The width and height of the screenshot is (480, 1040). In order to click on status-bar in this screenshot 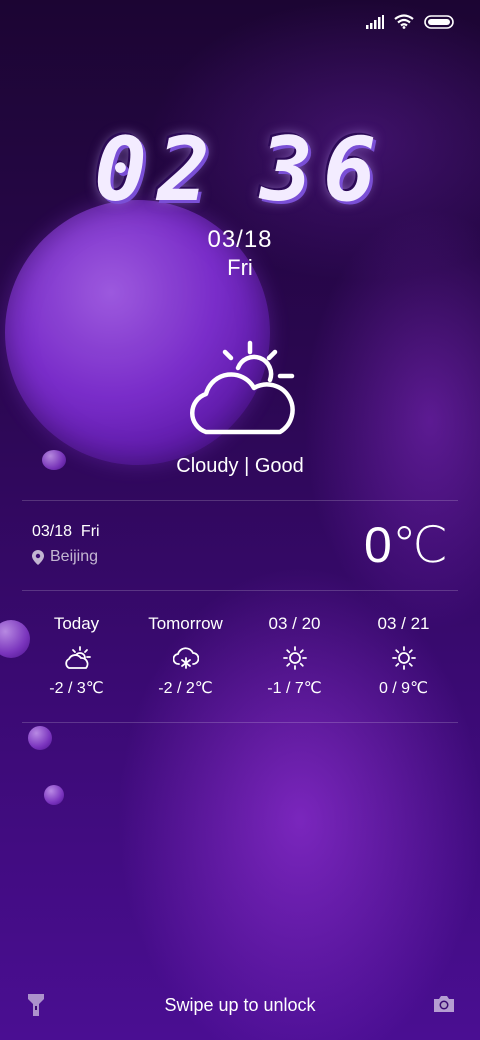, I will do `click(410, 21)`.